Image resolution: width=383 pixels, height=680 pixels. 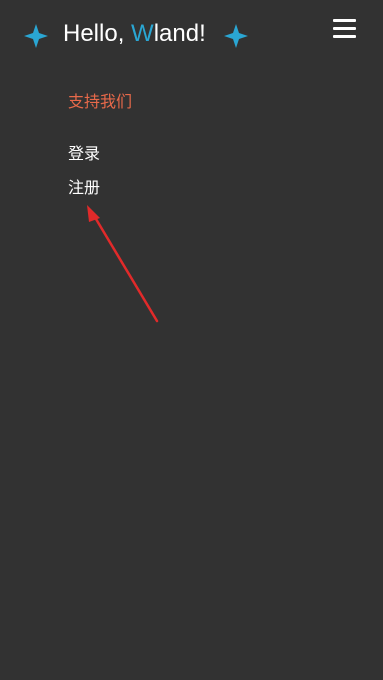 I want to click on app-title: Hello, Wland!, so click(x=134, y=34).